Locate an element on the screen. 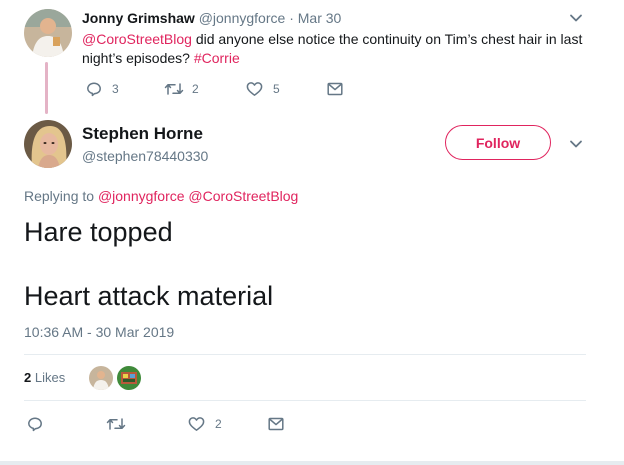  dm-button is located at coordinates (276, 424).